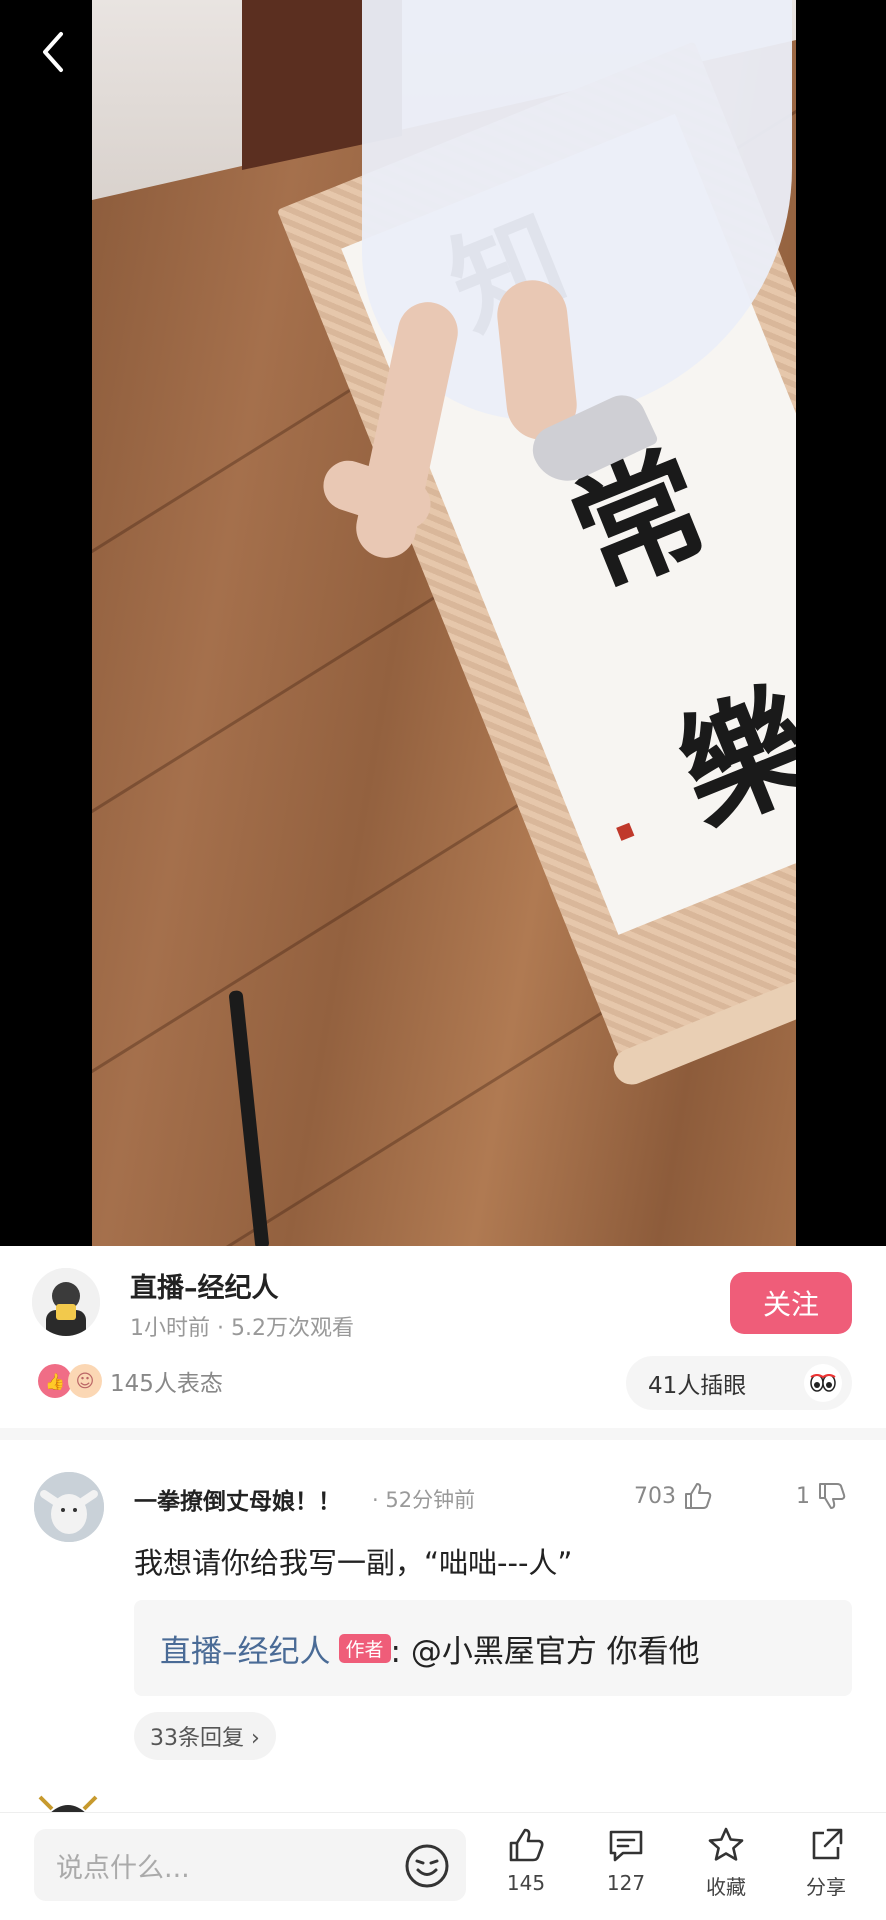 This screenshot has width=886, height=1920. I want to click on reactions: 👍 ☺ 145人表态, so click(130, 1381).